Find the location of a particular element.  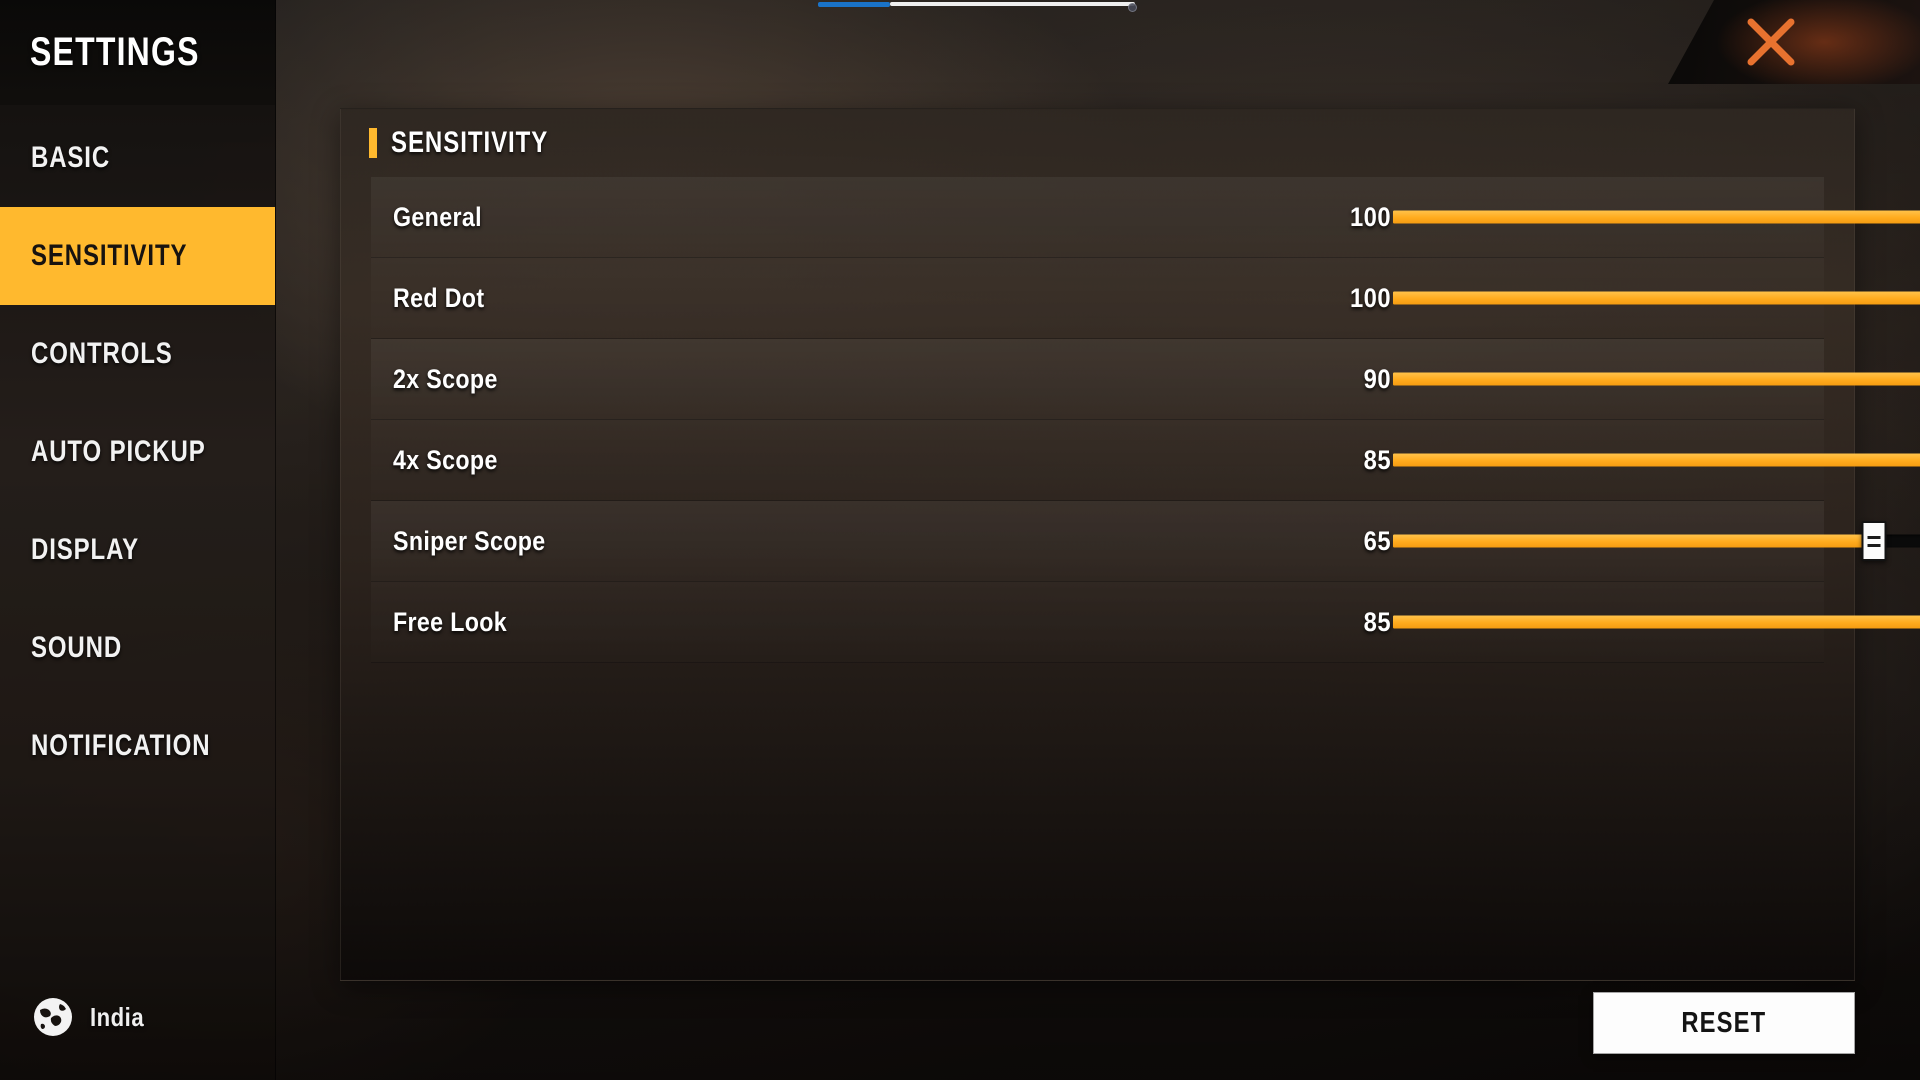

sensitivity-slider-4x-scope is located at coordinates (1656, 460).